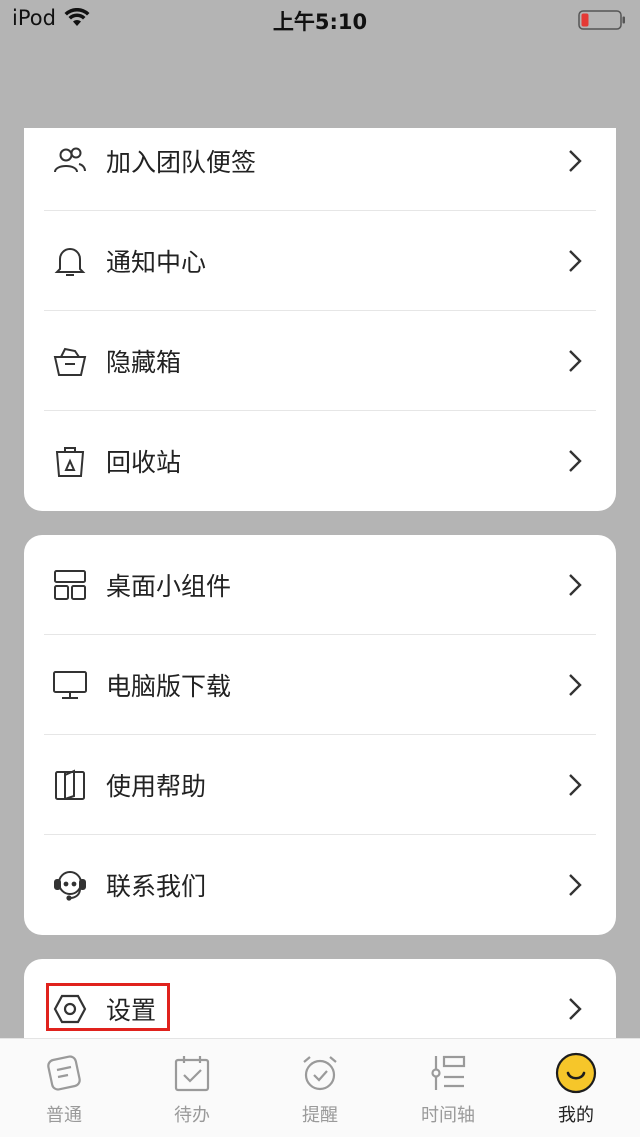 The width and height of the screenshot is (640, 1137). I want to click on tab-mine: 我的, so click(576, 1088).